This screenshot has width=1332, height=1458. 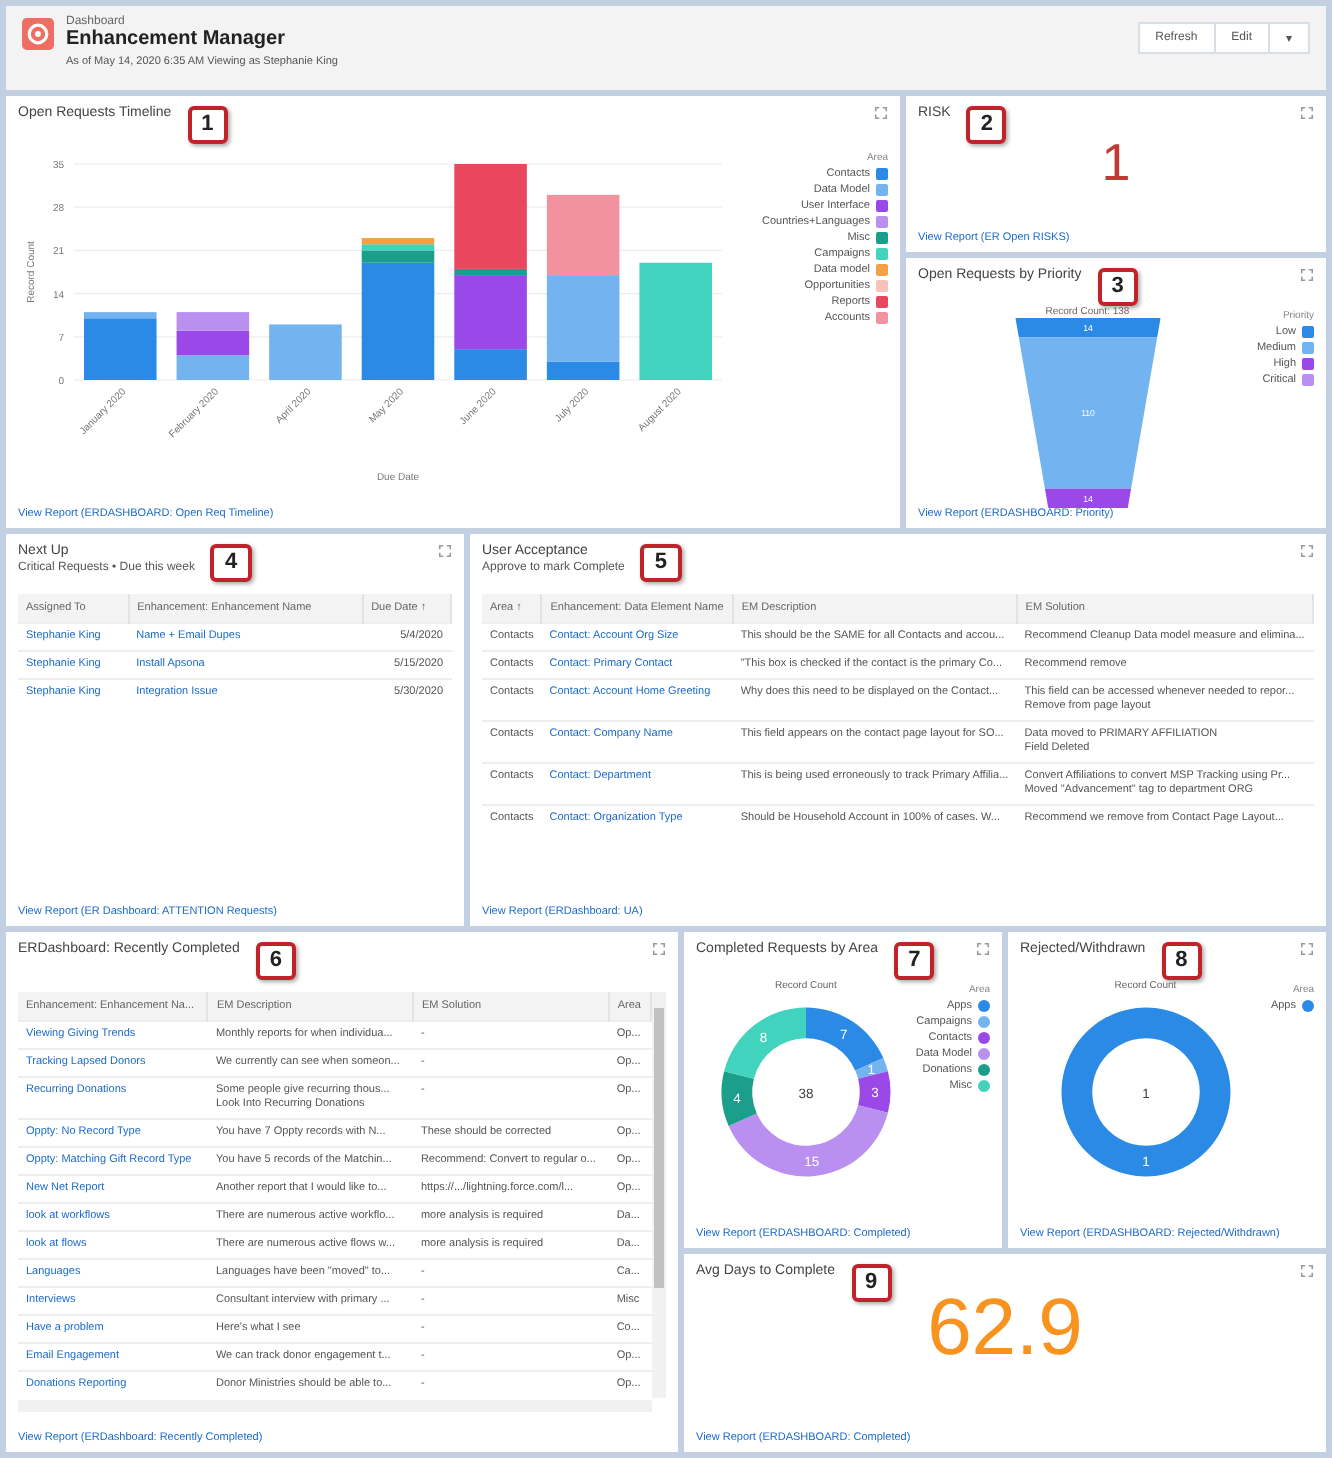 I want to click on callout-badge: 7, so click(x=914, y=961).